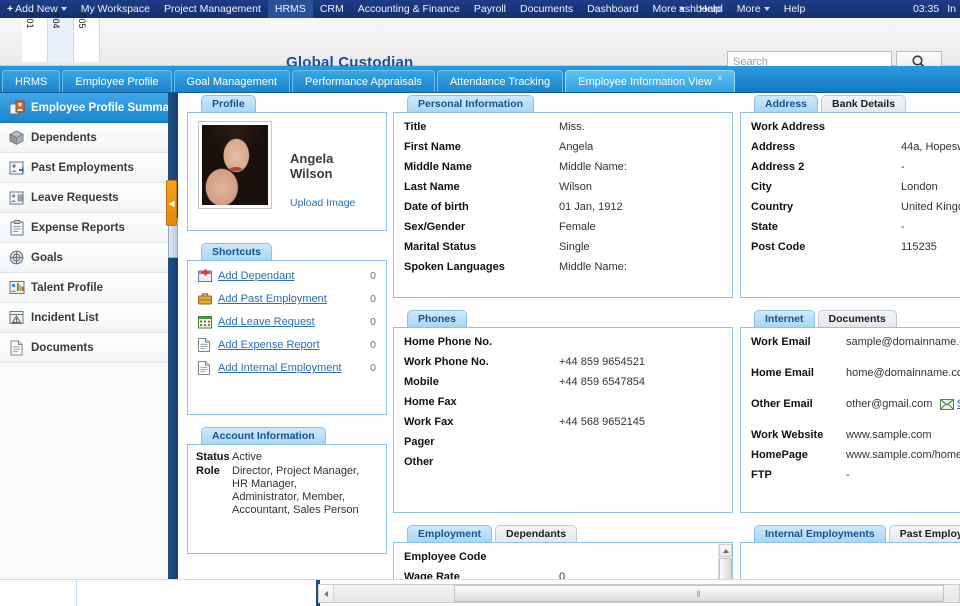 Image resolution: width=960 pixels, height=606 pixels. What do you see at coordinates (31, 81) in the screenshot?
I see `tab-hrms: HRMS` at bounding box center [31, 81].